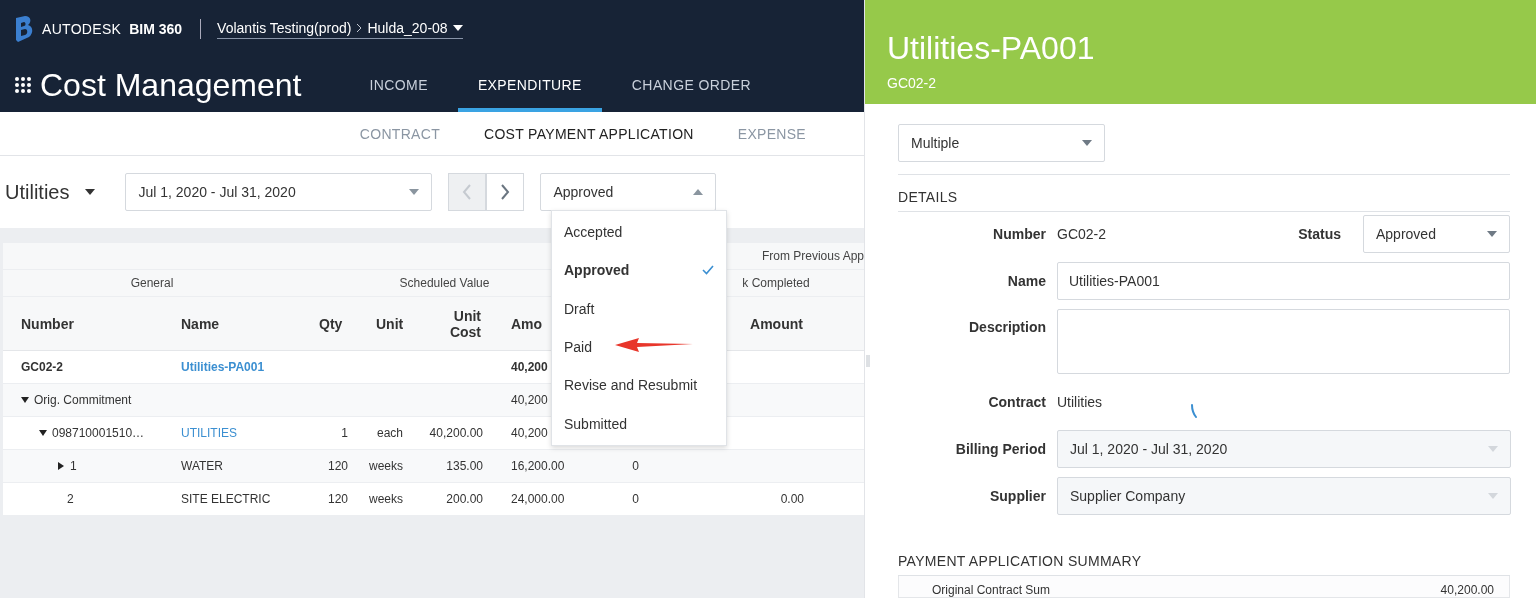 This screenshot has width=1536, height=598. What do you see at coordinates (991, 48) in the screenshot?
I see `panel-title: Utilities-PA001` at bounding box center [991, 48].